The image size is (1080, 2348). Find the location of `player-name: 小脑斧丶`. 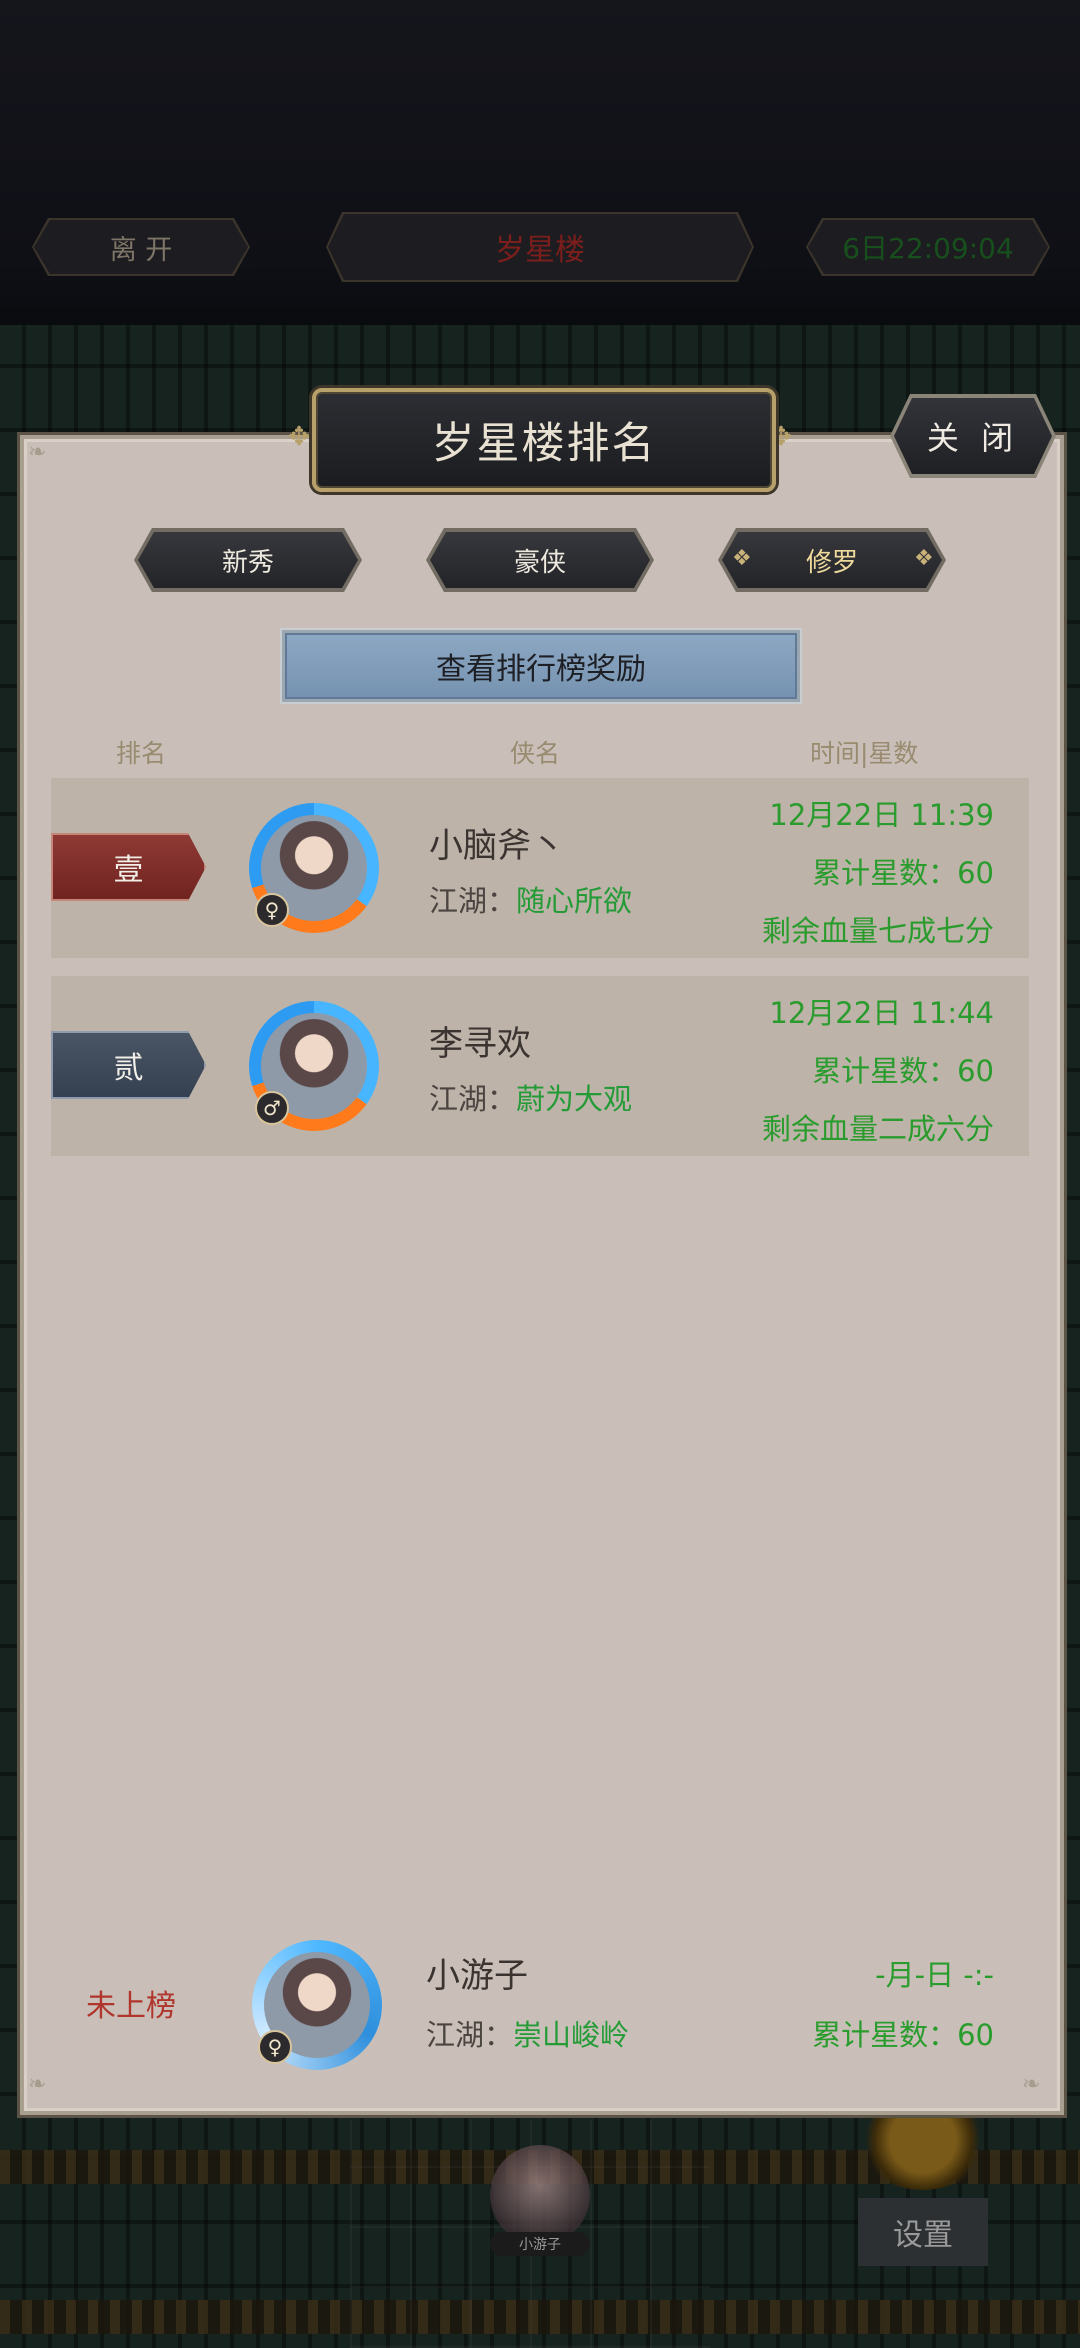

player-name: 小脑斧丶 is located at coordinates (497, 846).